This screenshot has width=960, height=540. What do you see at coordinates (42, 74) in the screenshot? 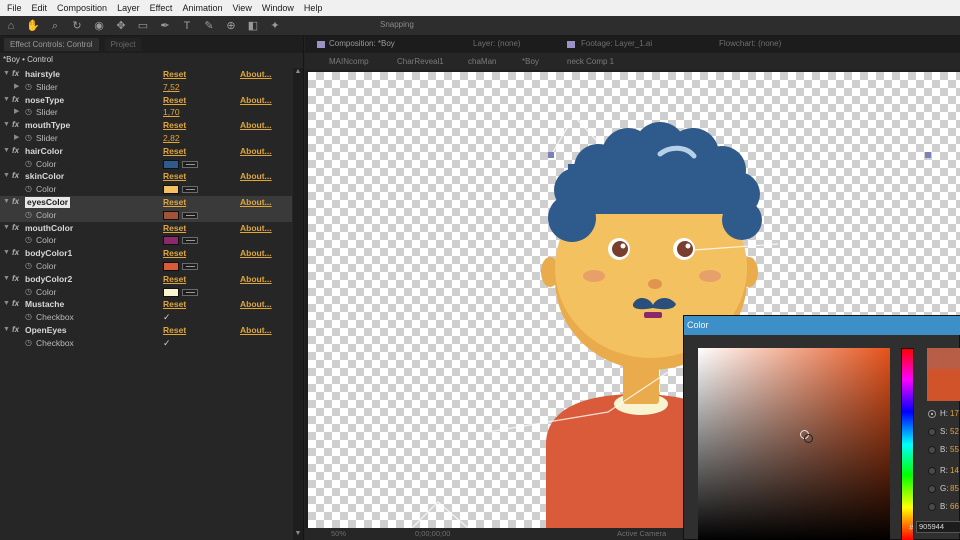
I see `effect-name: hairstyle` at bounding box center [42, 74].